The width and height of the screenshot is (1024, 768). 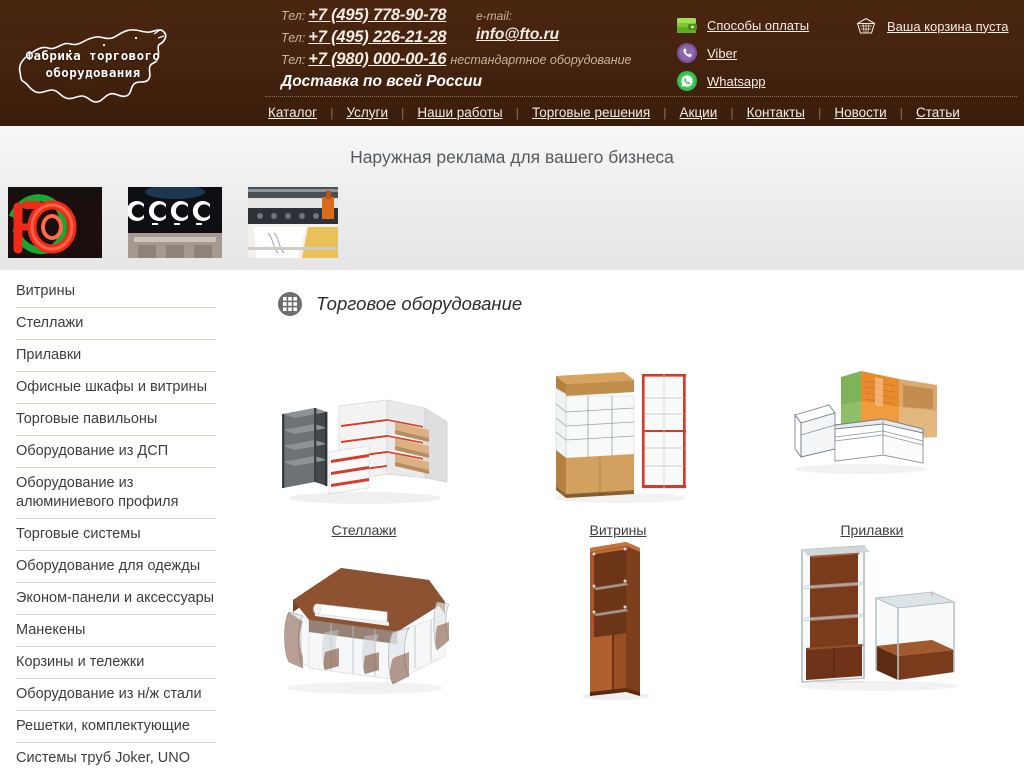 I want to click on sidebar-item-steel: Оборудование из н/ж стали, so click(x=116, y=695).